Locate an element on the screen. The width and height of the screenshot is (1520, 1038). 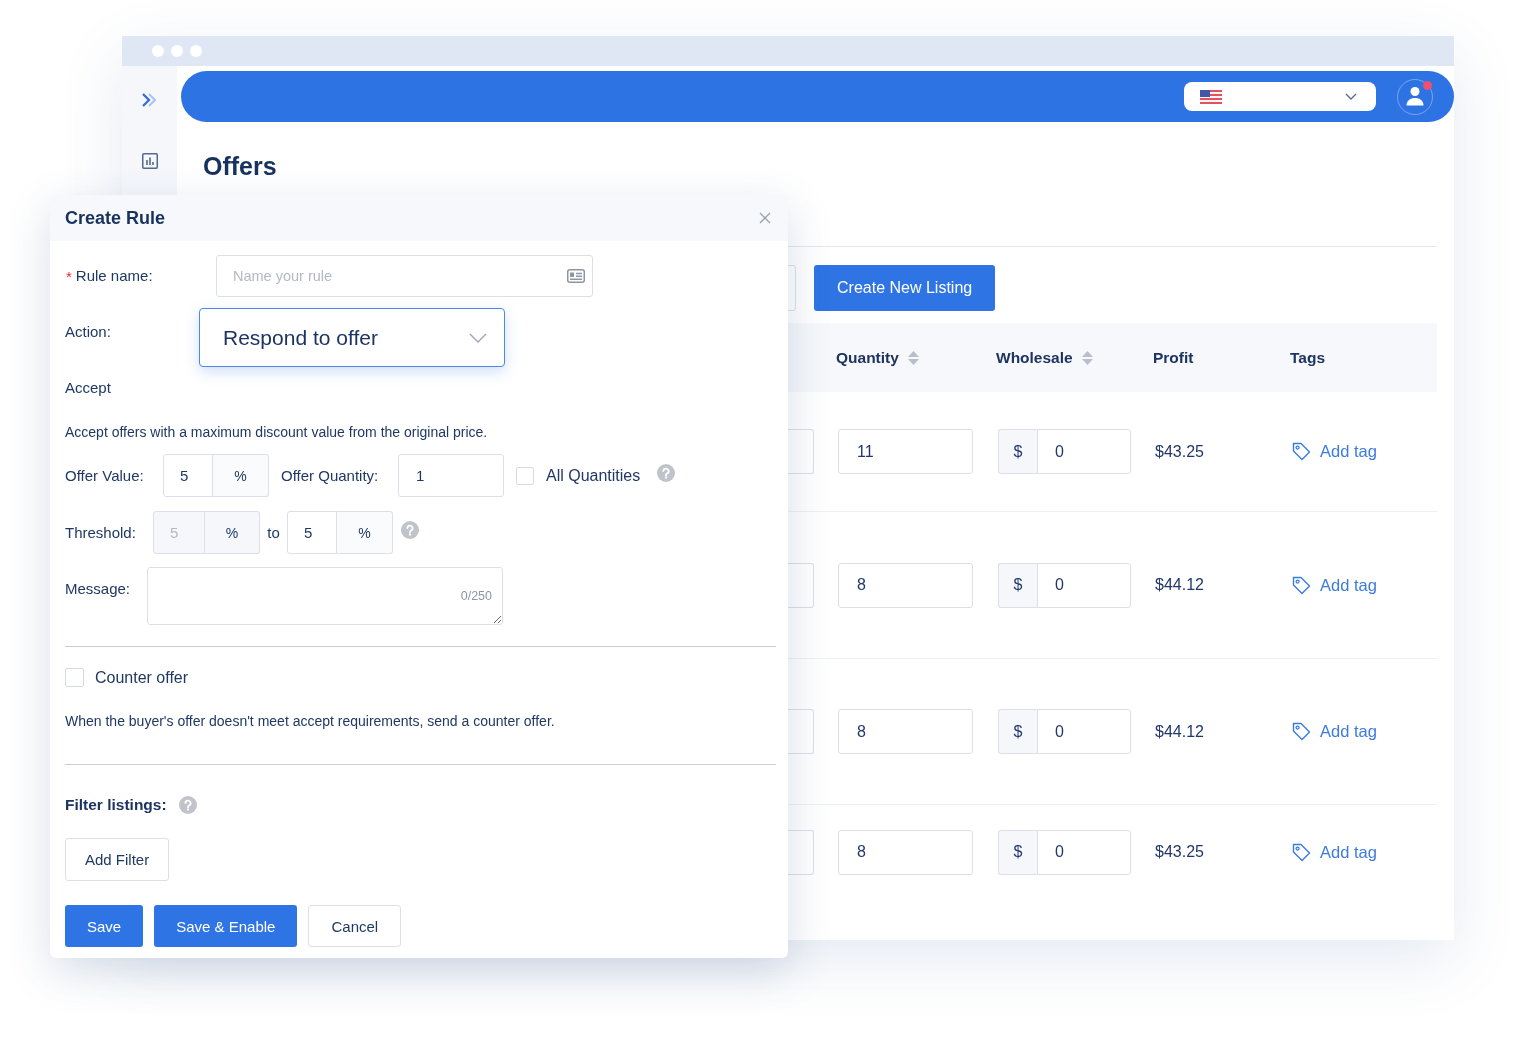
checkbox-label: All Quantities is located at coordinates (593, 475).